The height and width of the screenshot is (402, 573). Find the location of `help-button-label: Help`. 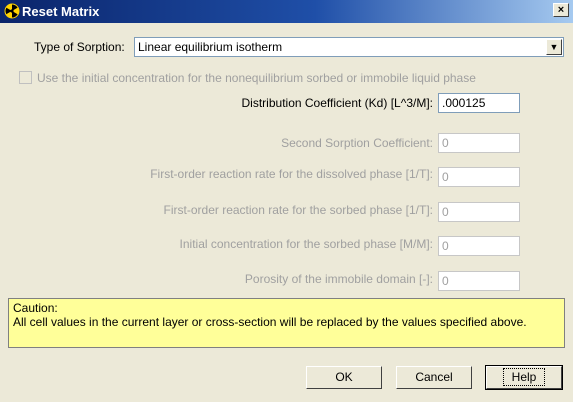

help-button-label: Help is located at coordinates (524, 377).